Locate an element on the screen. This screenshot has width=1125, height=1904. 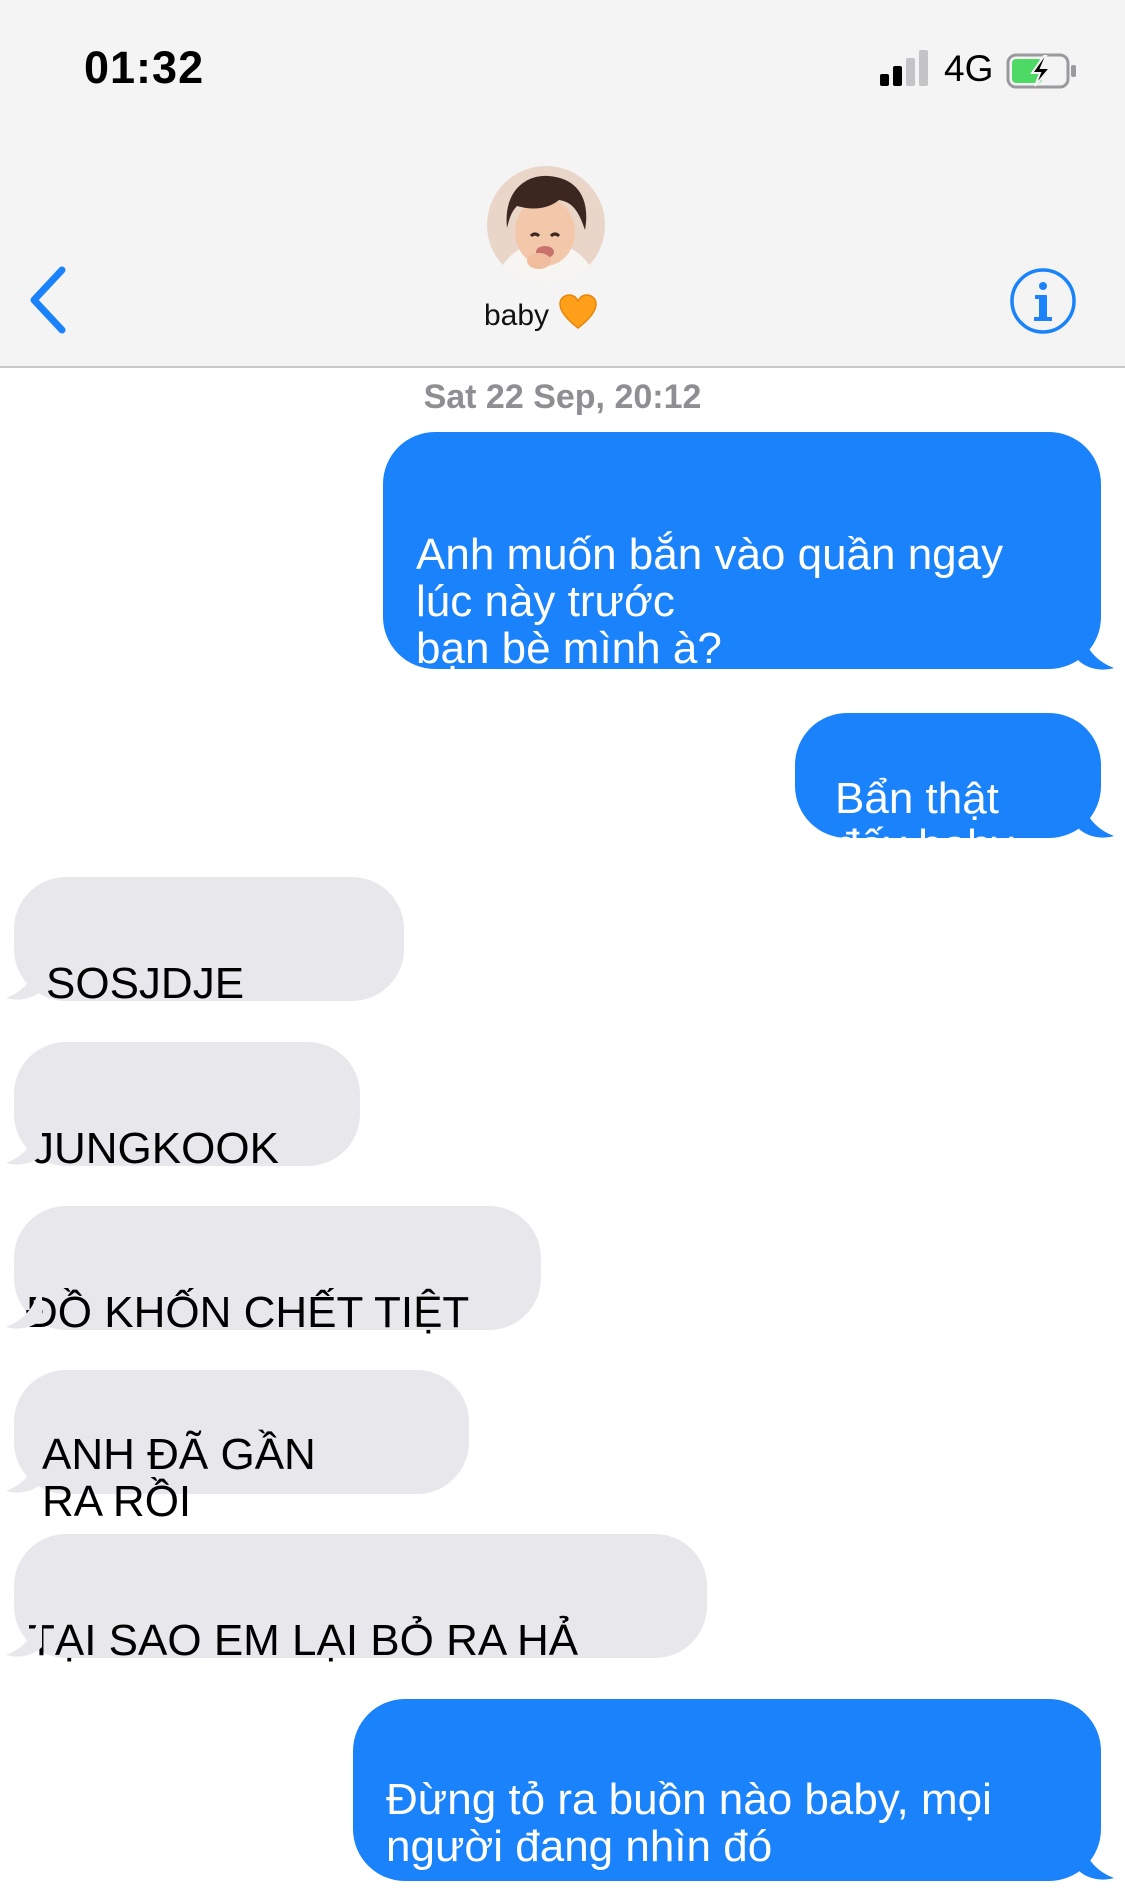
cellular-signal-icon is located at coordinates (906, 68).